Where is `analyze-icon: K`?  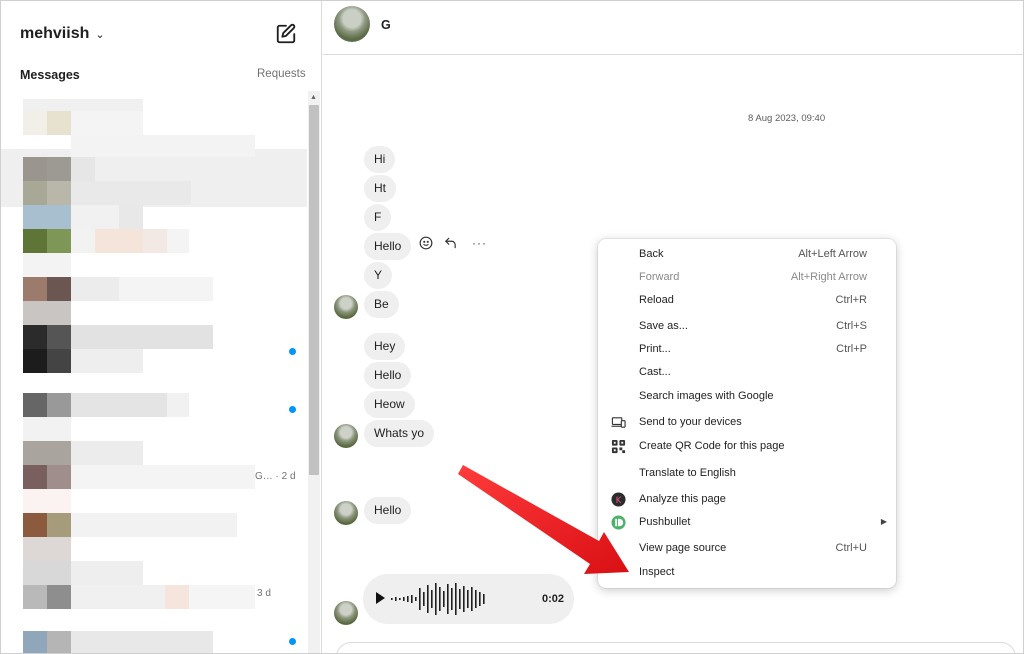 analyze-icon: K is located at coordinates (618, 499).